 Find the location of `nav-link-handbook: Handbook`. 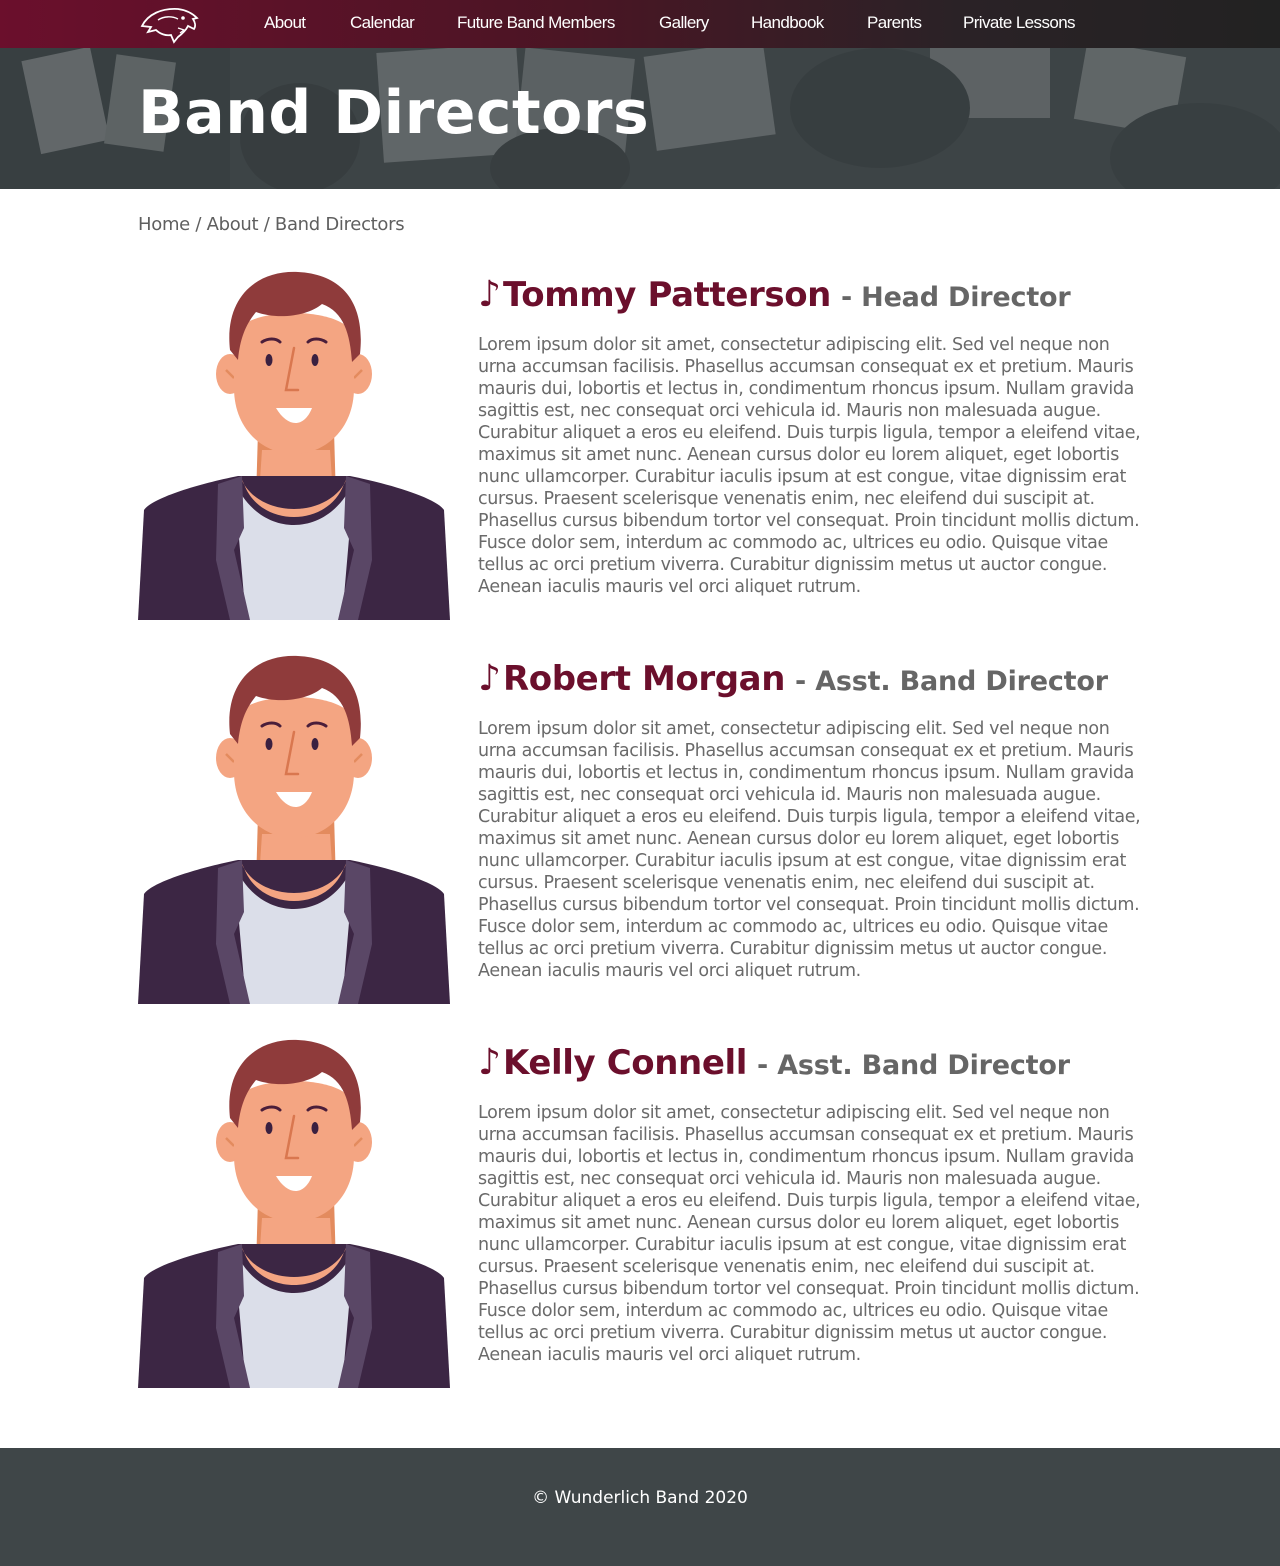

nav-link-handbook: Handbook is located at coordinates (787, 23).